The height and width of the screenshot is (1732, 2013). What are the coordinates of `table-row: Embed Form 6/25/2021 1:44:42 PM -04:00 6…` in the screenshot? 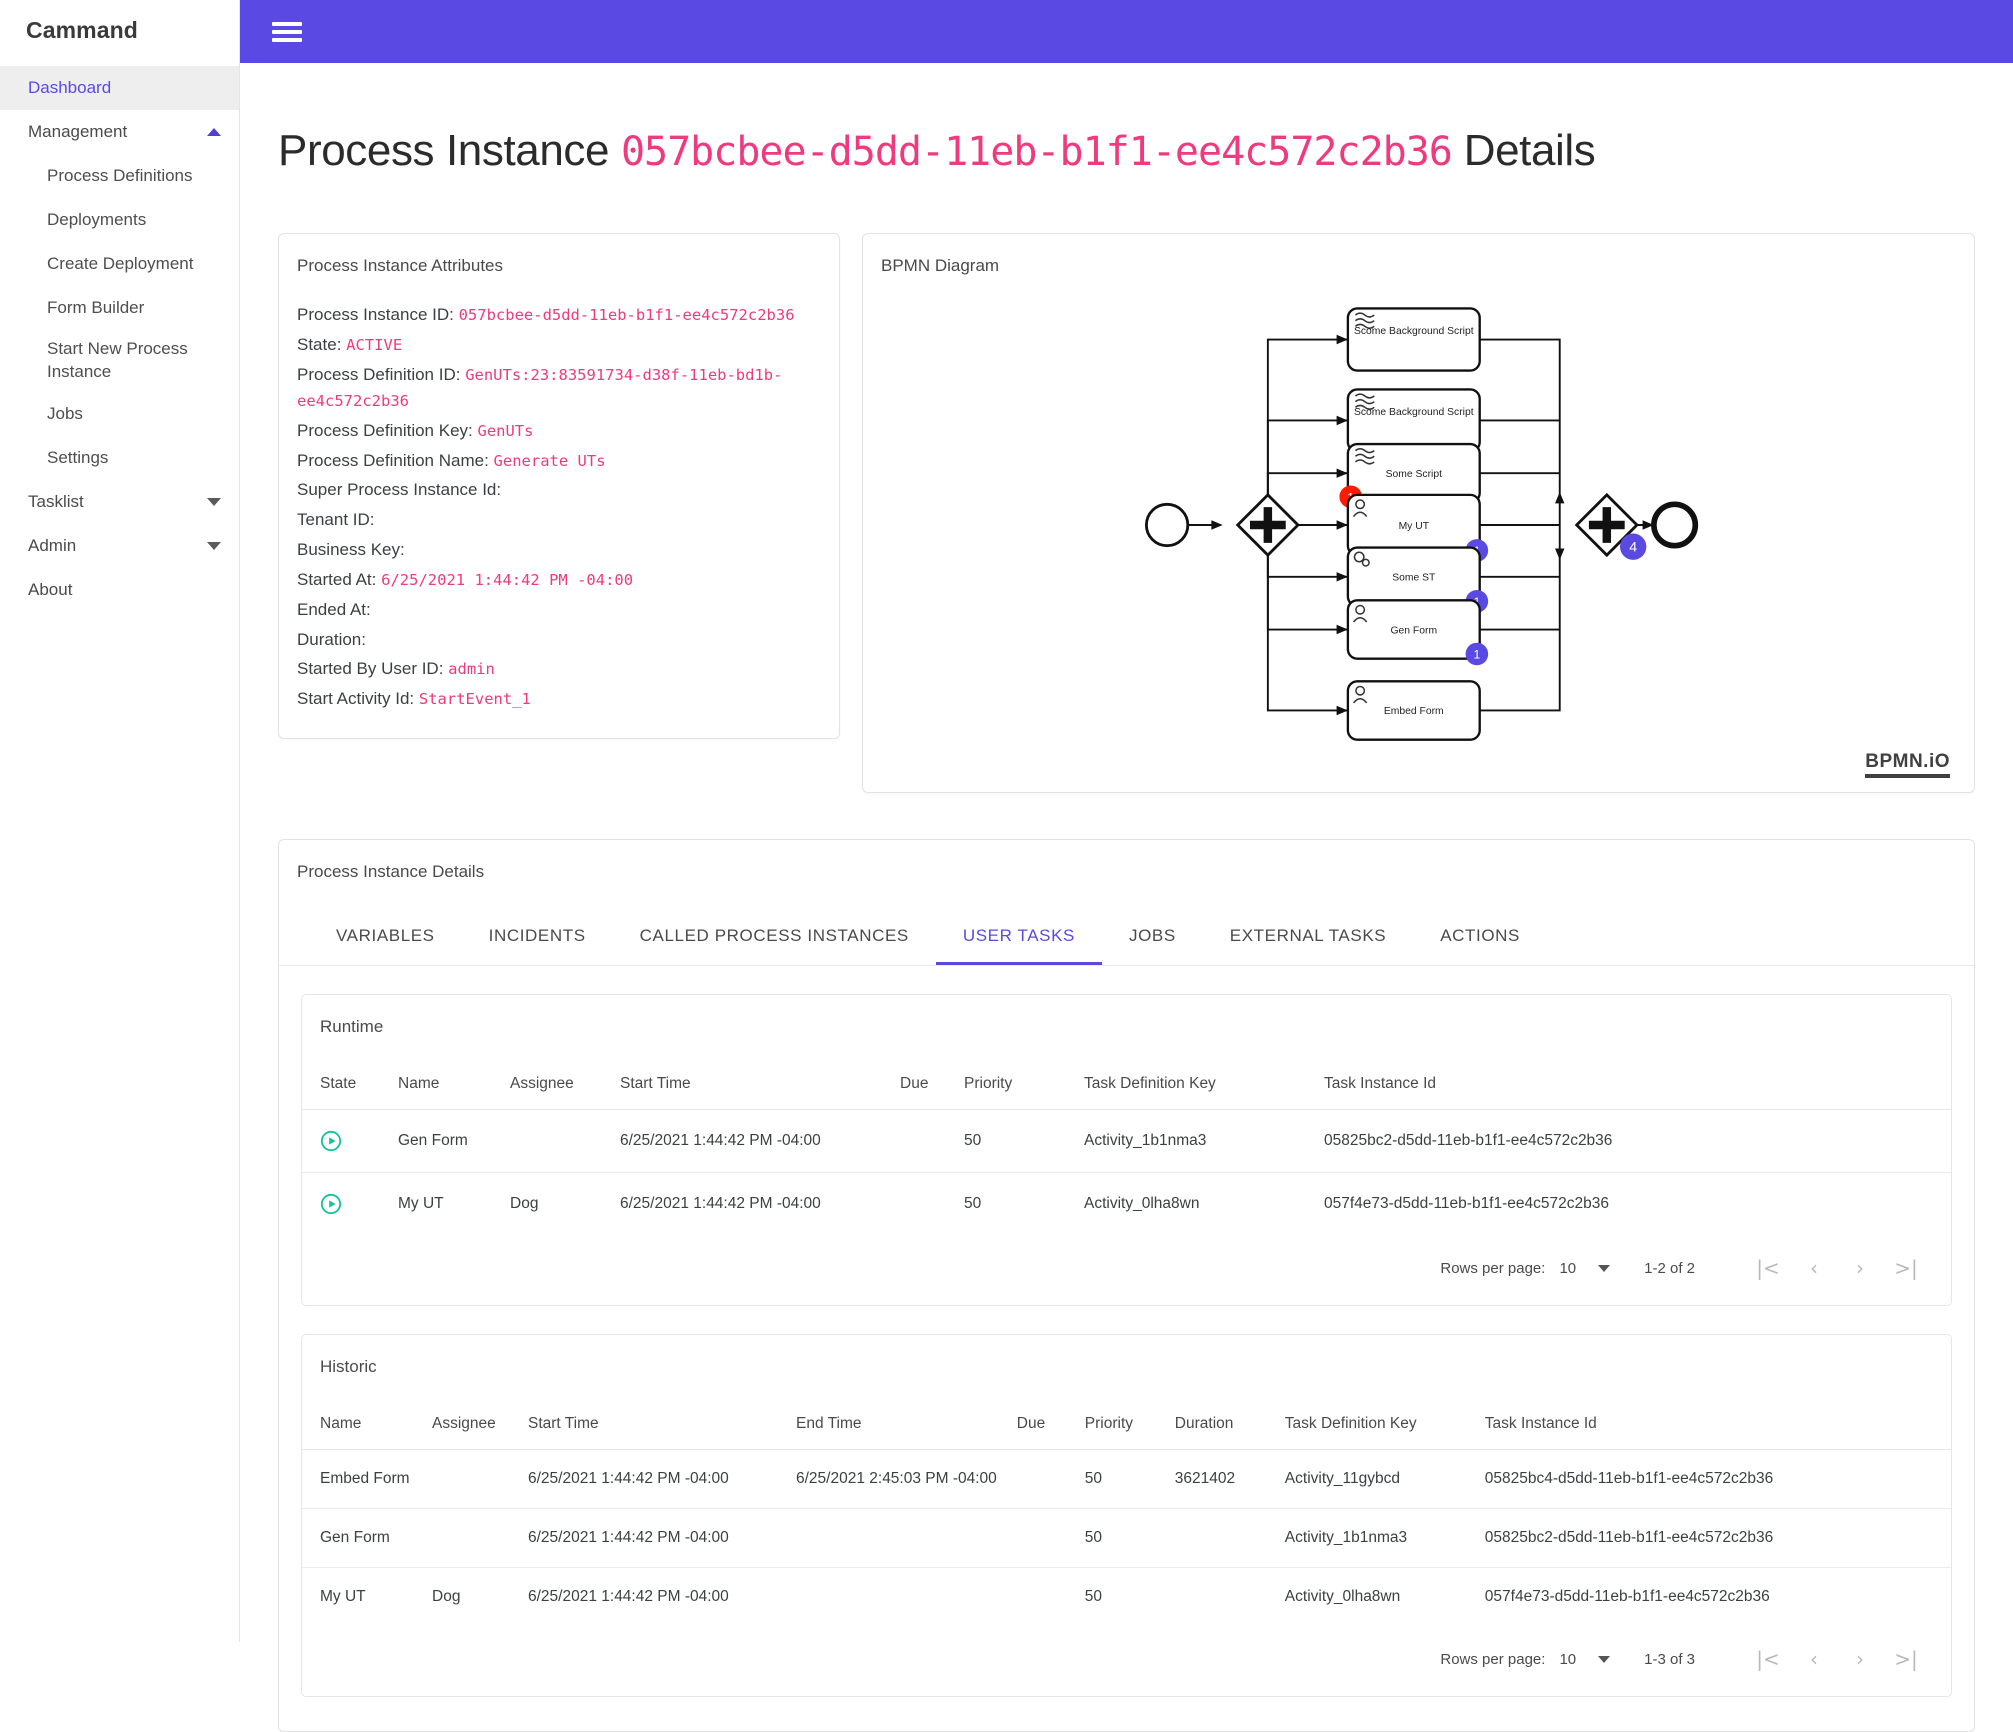 It's located at (1126, 1479).